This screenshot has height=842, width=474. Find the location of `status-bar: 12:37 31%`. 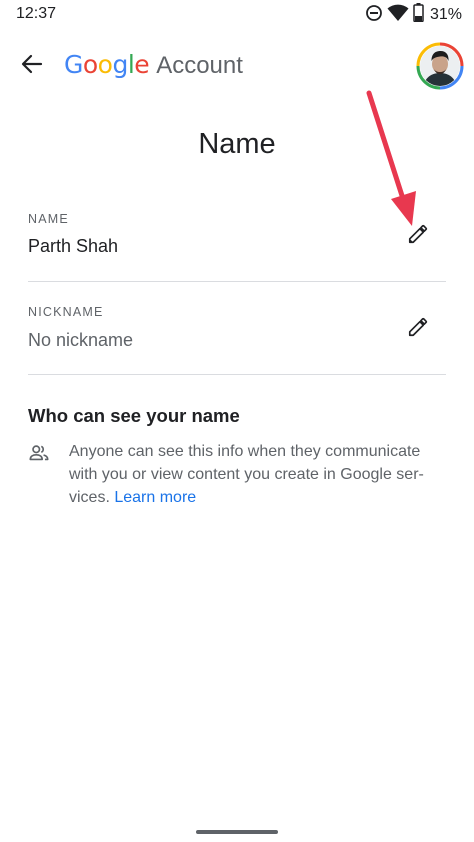

status-bar: 12:37 31% is located at coordinates (237, 15).